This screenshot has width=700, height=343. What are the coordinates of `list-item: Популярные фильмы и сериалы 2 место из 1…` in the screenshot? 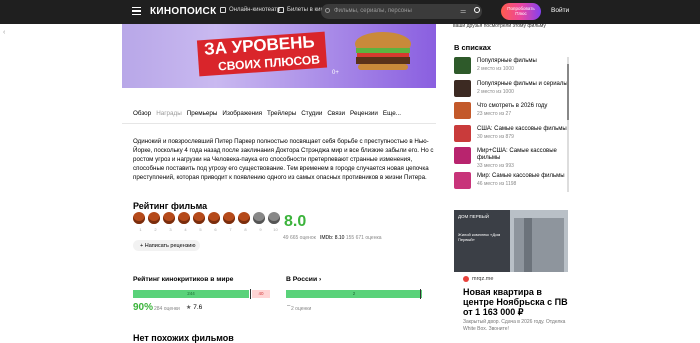 It's located at (511, 90).